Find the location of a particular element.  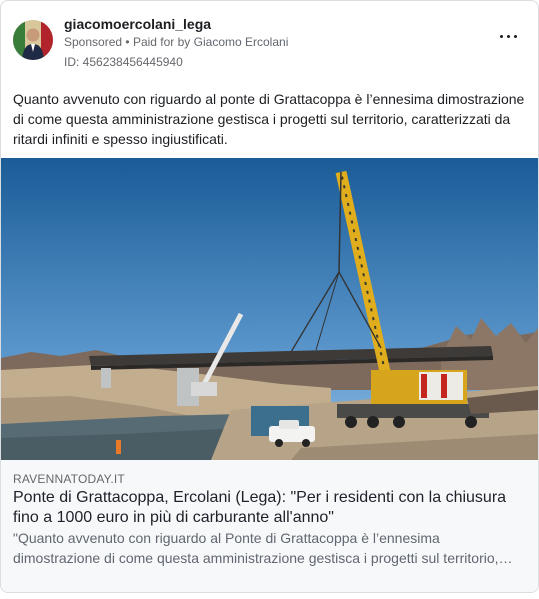

paid-for-name: Giacomo Ercolani is located at coordinates (241, 42).